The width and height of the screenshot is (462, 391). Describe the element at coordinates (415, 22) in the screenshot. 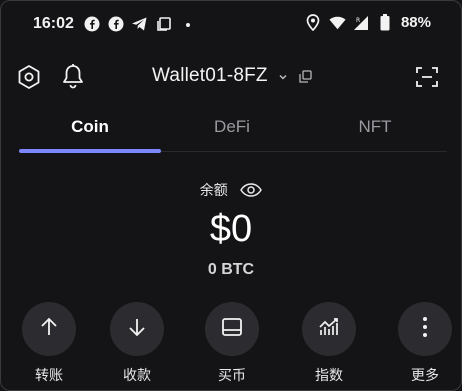

I see `battery-percent: 88%` at that location.